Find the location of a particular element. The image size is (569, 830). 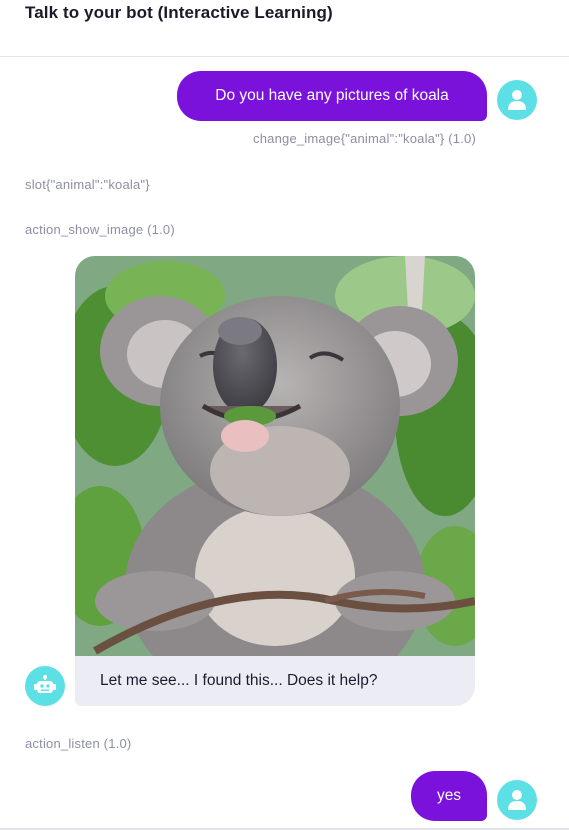

page-title: Talk to your bot (Interactive Learning) is located at coordinates (179, 12).